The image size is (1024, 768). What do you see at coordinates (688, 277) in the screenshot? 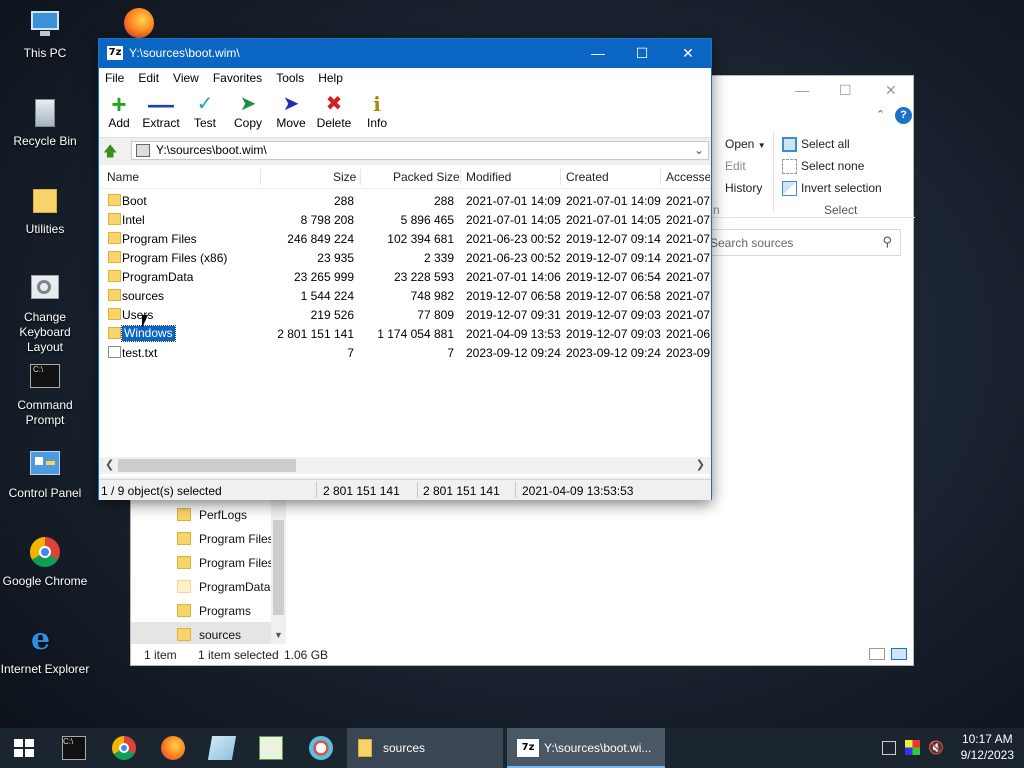
I see `cell-accessed: 2021-07-` at bounding box center [688, 277].